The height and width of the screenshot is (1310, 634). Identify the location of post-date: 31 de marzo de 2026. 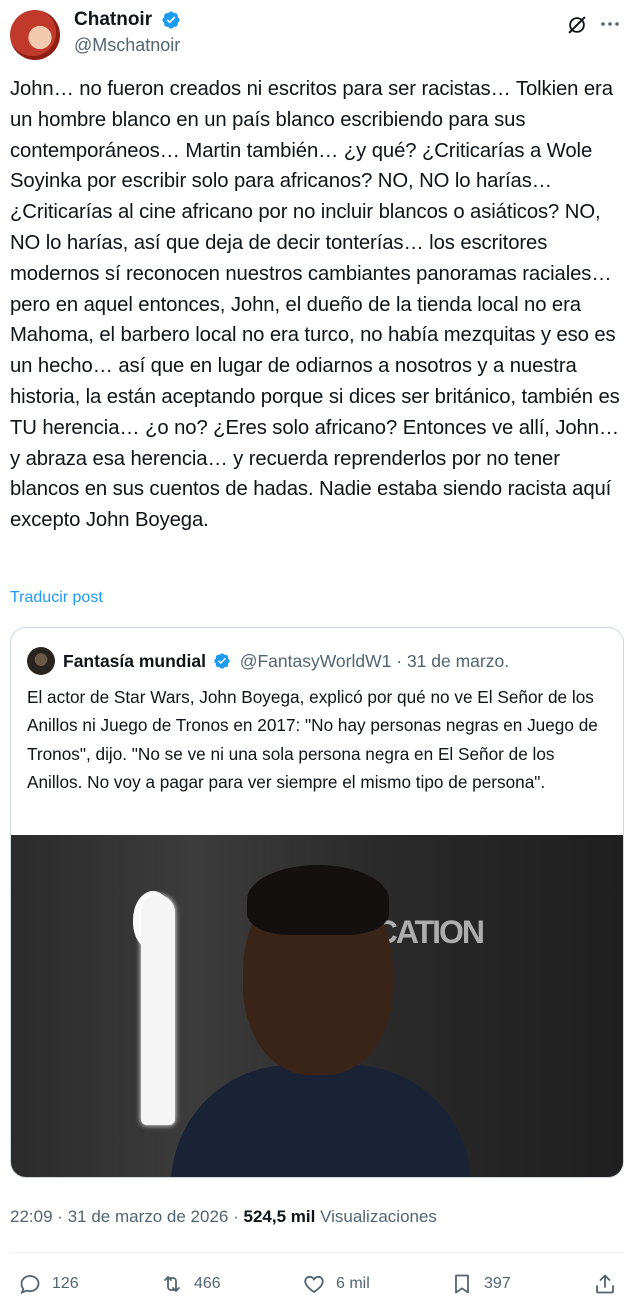
(148, 1216).